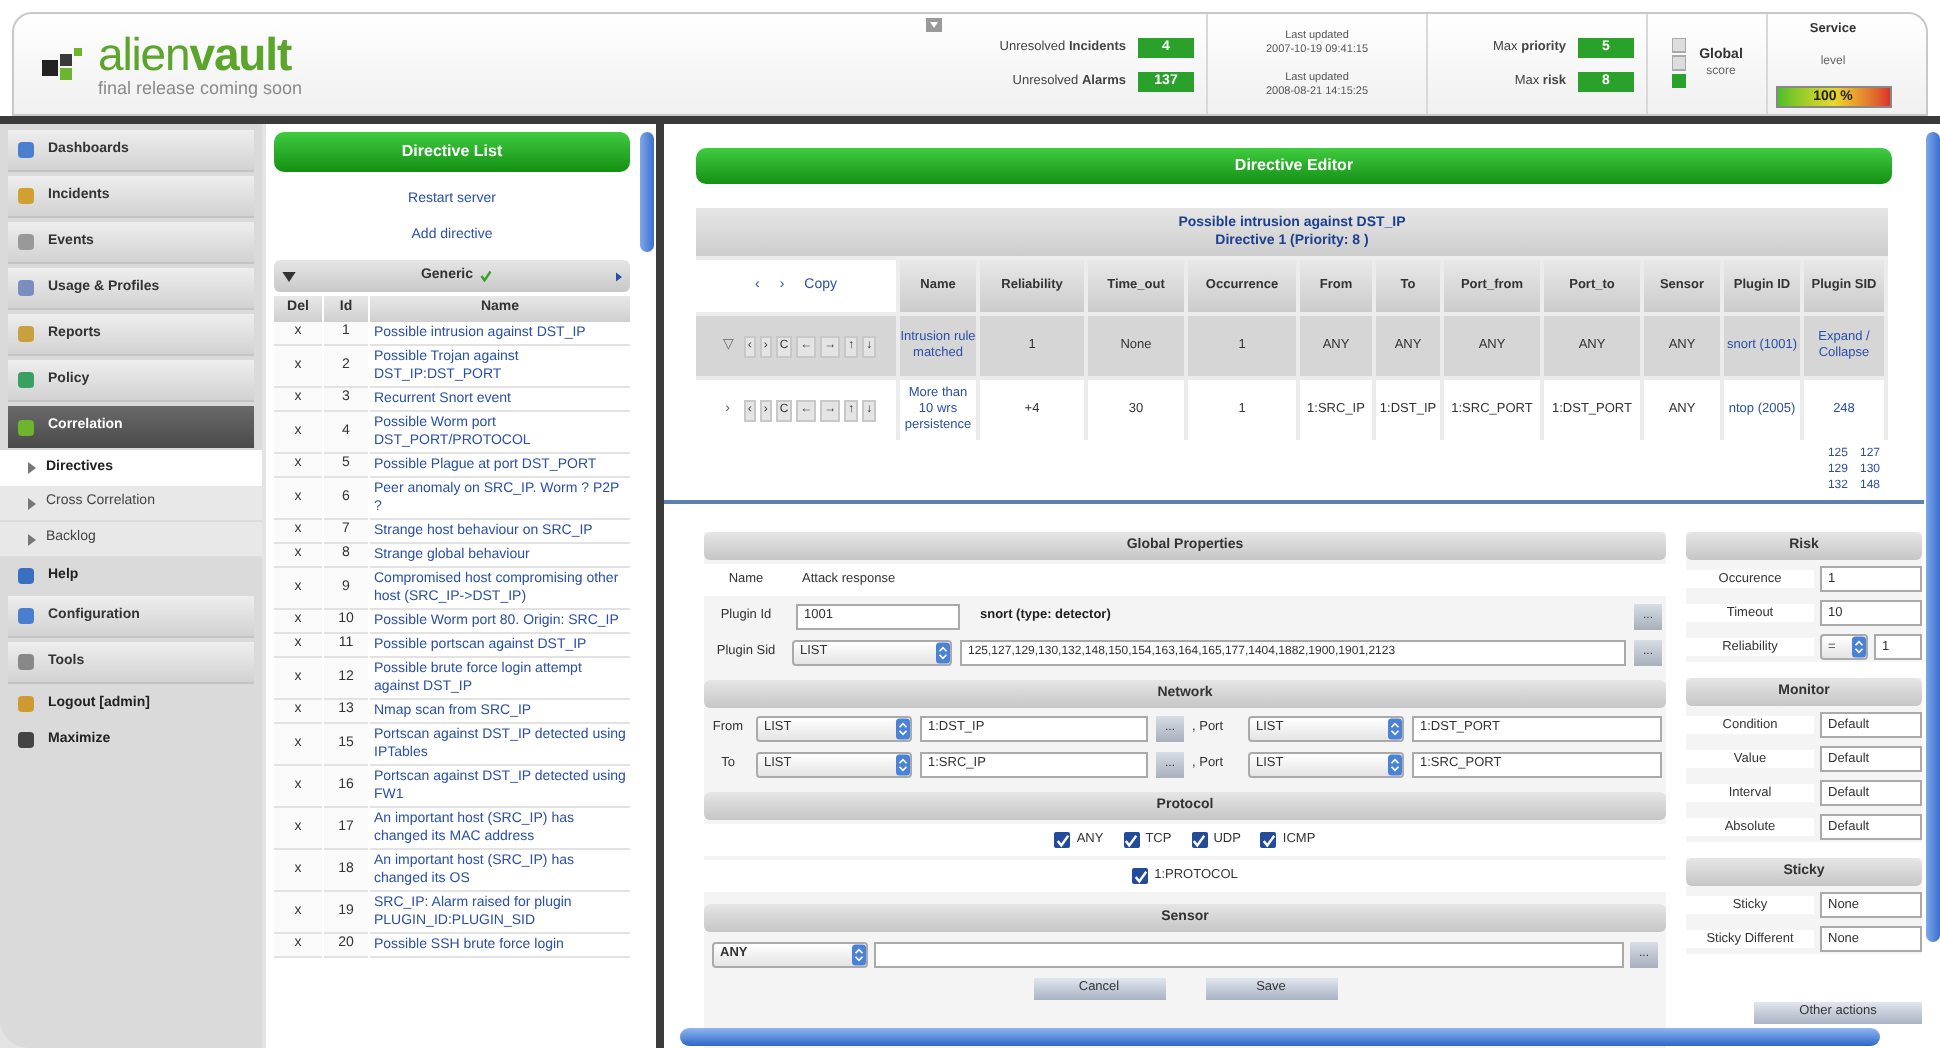  I want to click on logo-text: alienvault, so click(196, 54).